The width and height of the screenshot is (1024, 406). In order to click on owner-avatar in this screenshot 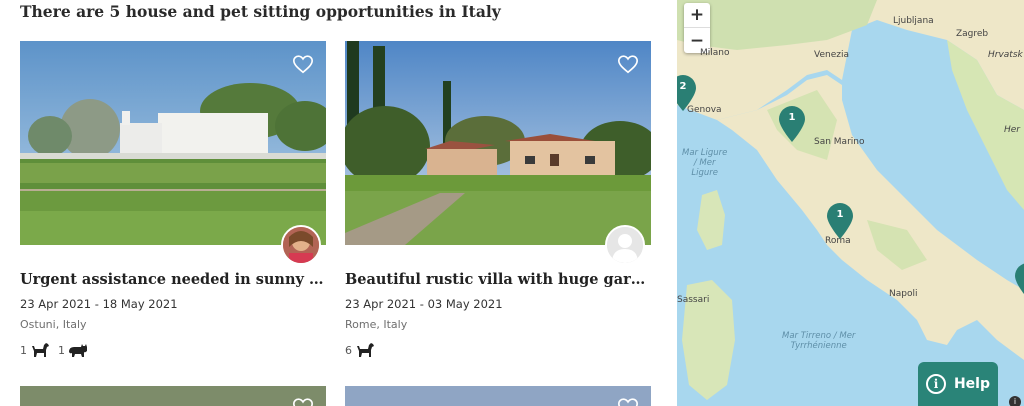, I will do `click(301, 245)`.